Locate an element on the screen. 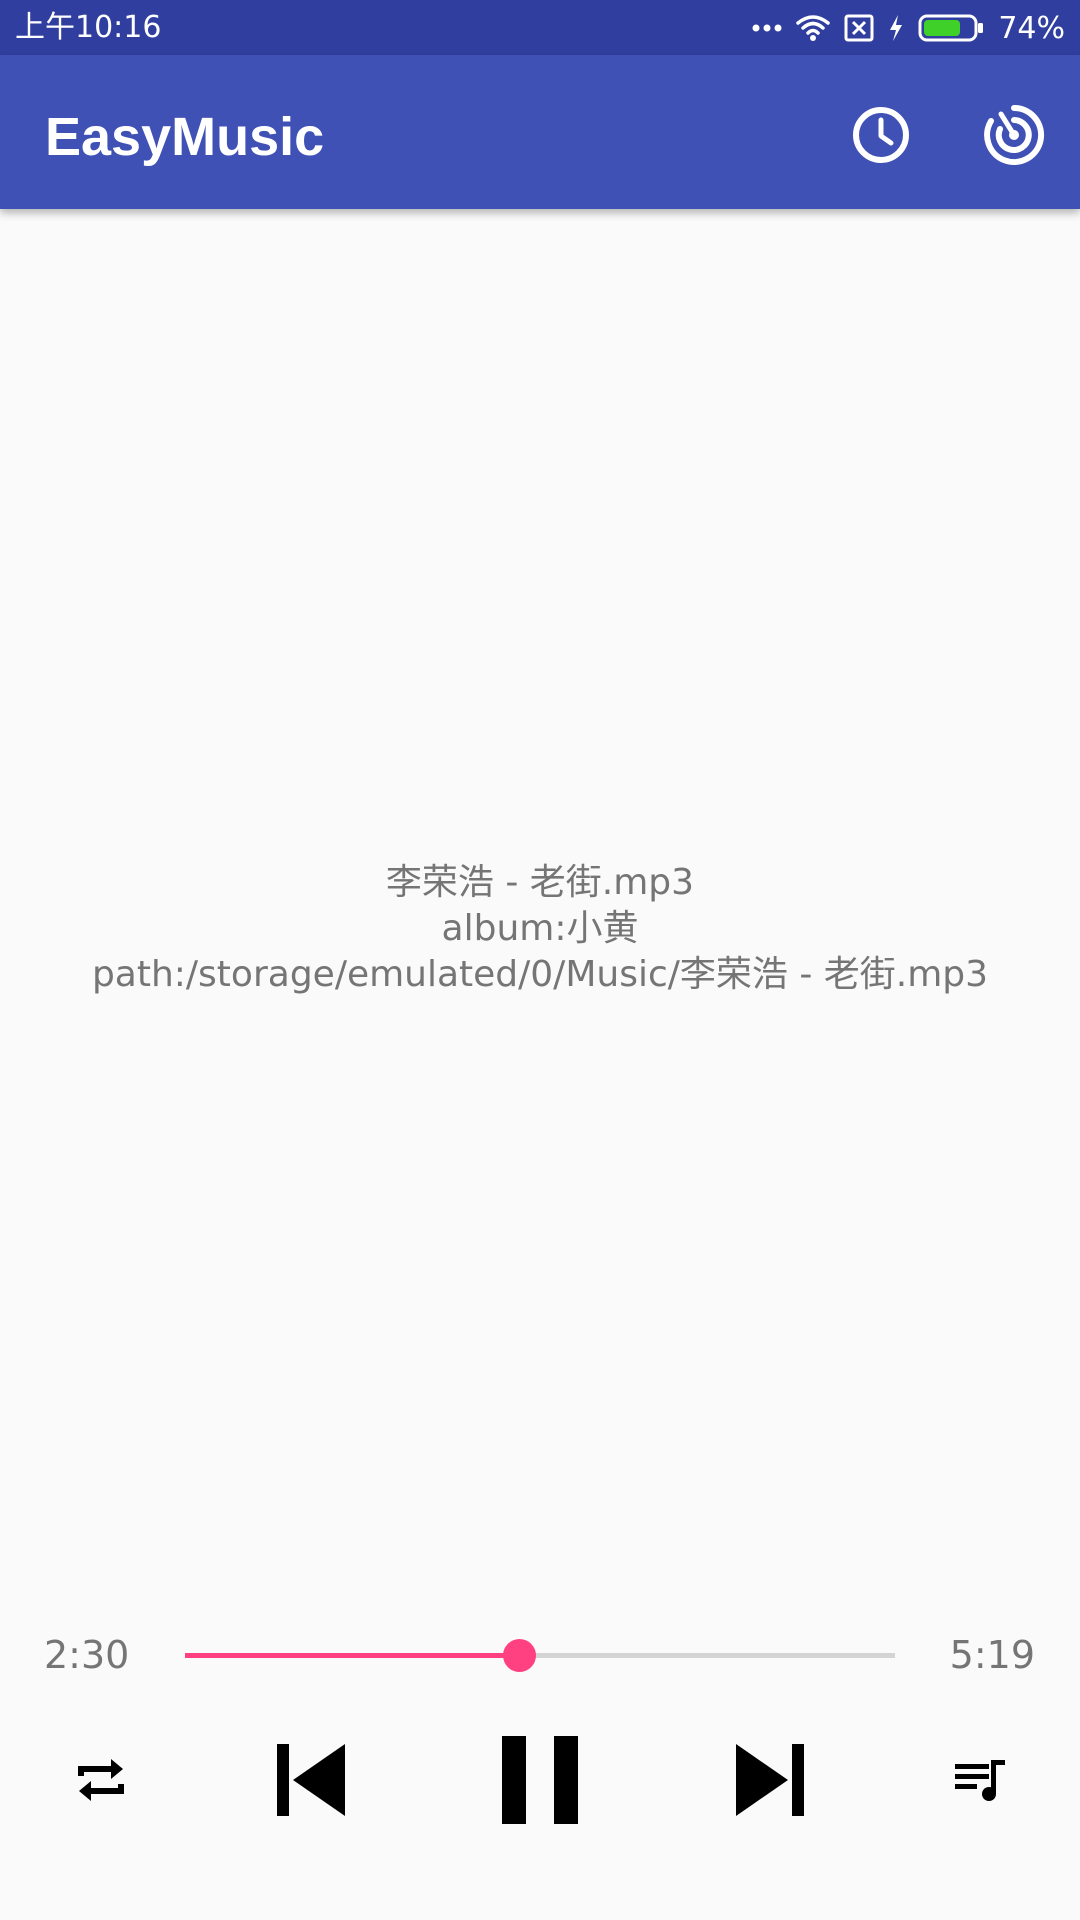 This screenshot has width=1080, height=1920. seek-bar is located at coordinates (540, 1655).